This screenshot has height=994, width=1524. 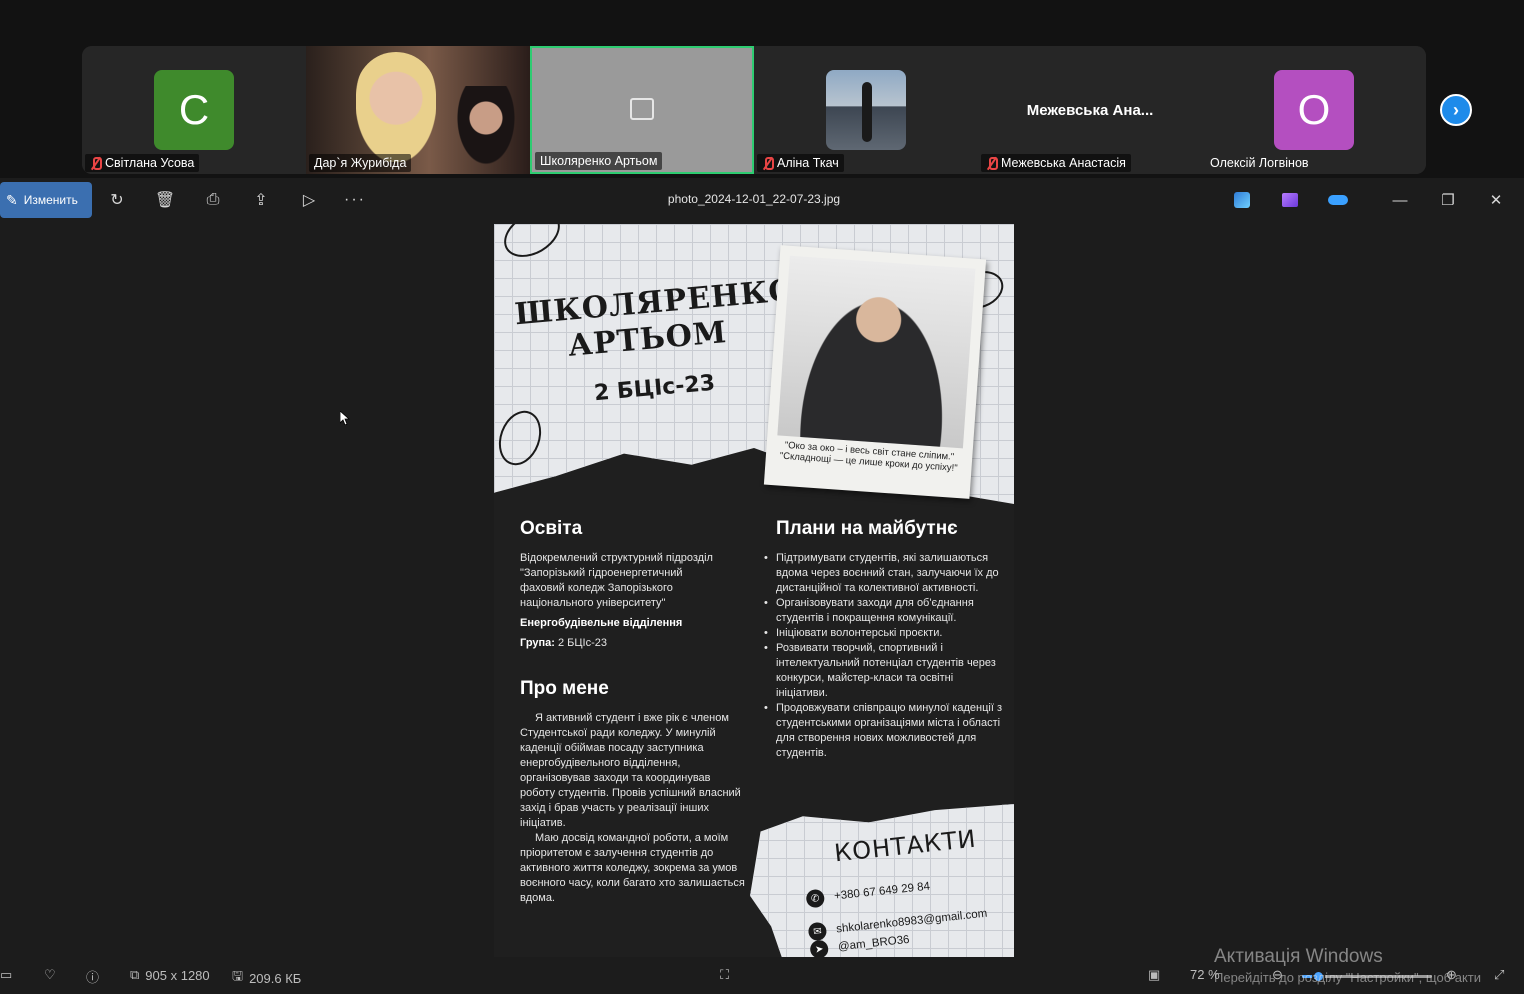 I want to click on video-feed, so click(x=396, y=107).